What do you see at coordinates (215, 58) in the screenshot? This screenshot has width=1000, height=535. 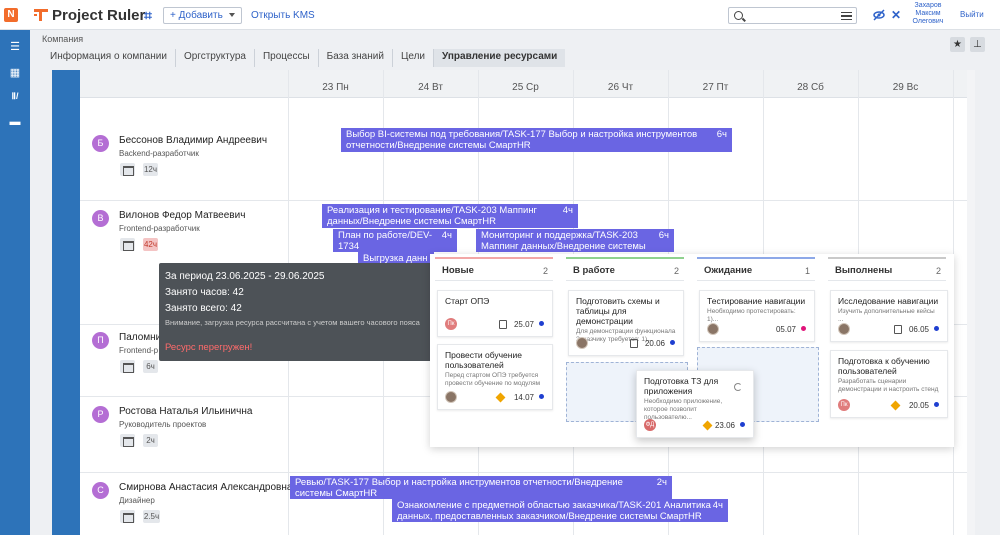 I see `tab-org-structure: Оргструктура` at bounding box center [215, 58].